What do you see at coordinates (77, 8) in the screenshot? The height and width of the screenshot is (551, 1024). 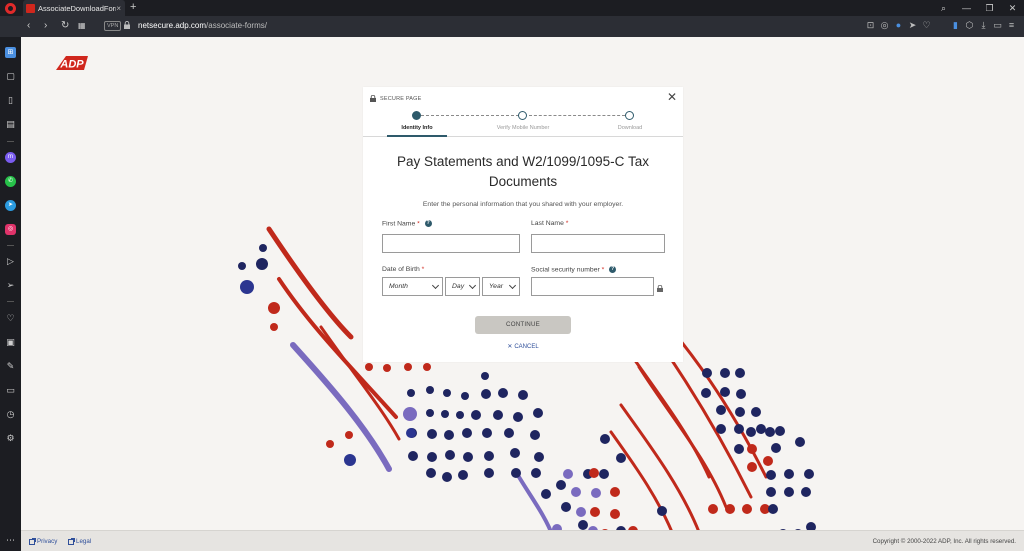 I see `tab-title: AssociateDownloadForms` at bounding box center [77, 8].